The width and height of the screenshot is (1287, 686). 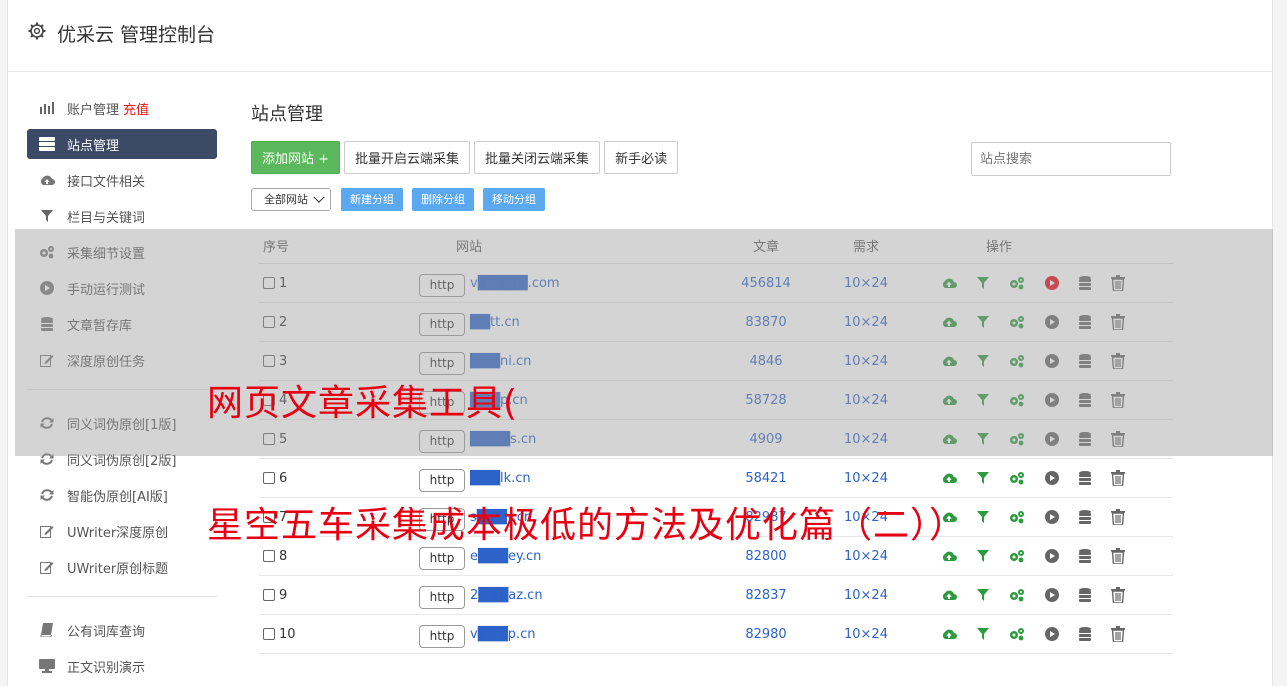 I want to click on page-title: 站点管理, so click(x=287, y=114).